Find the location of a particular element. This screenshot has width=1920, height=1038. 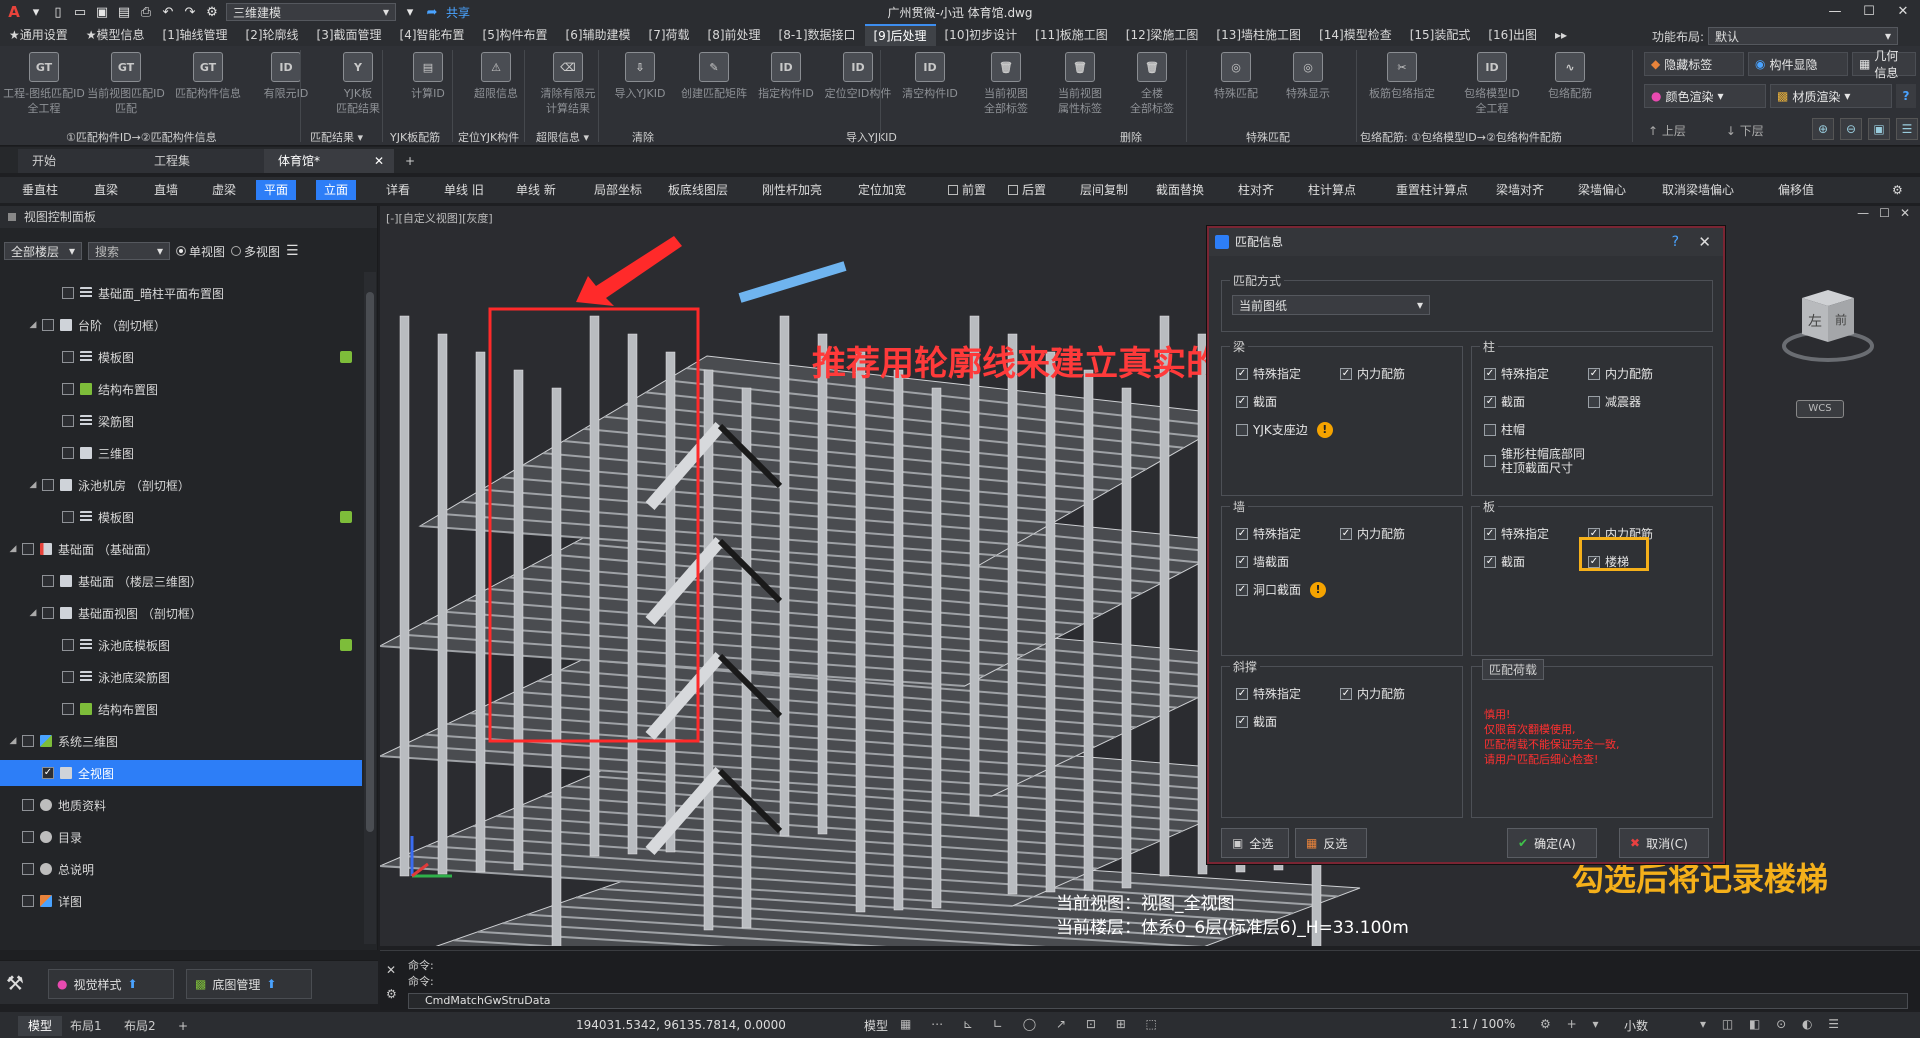

viewport-close-icon: ✕ is located at coordinates (1905, 213).